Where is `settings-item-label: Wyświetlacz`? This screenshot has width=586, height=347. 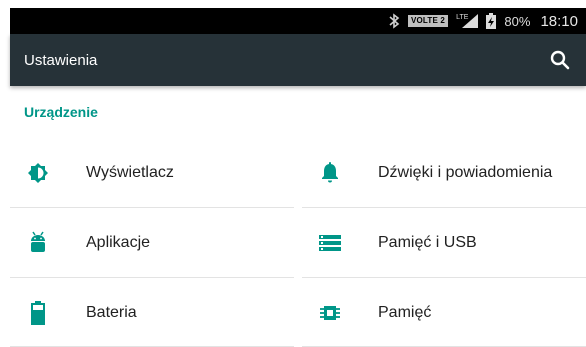 settings-item-label: Wyświetlacz is located at coordinates (130, 172).